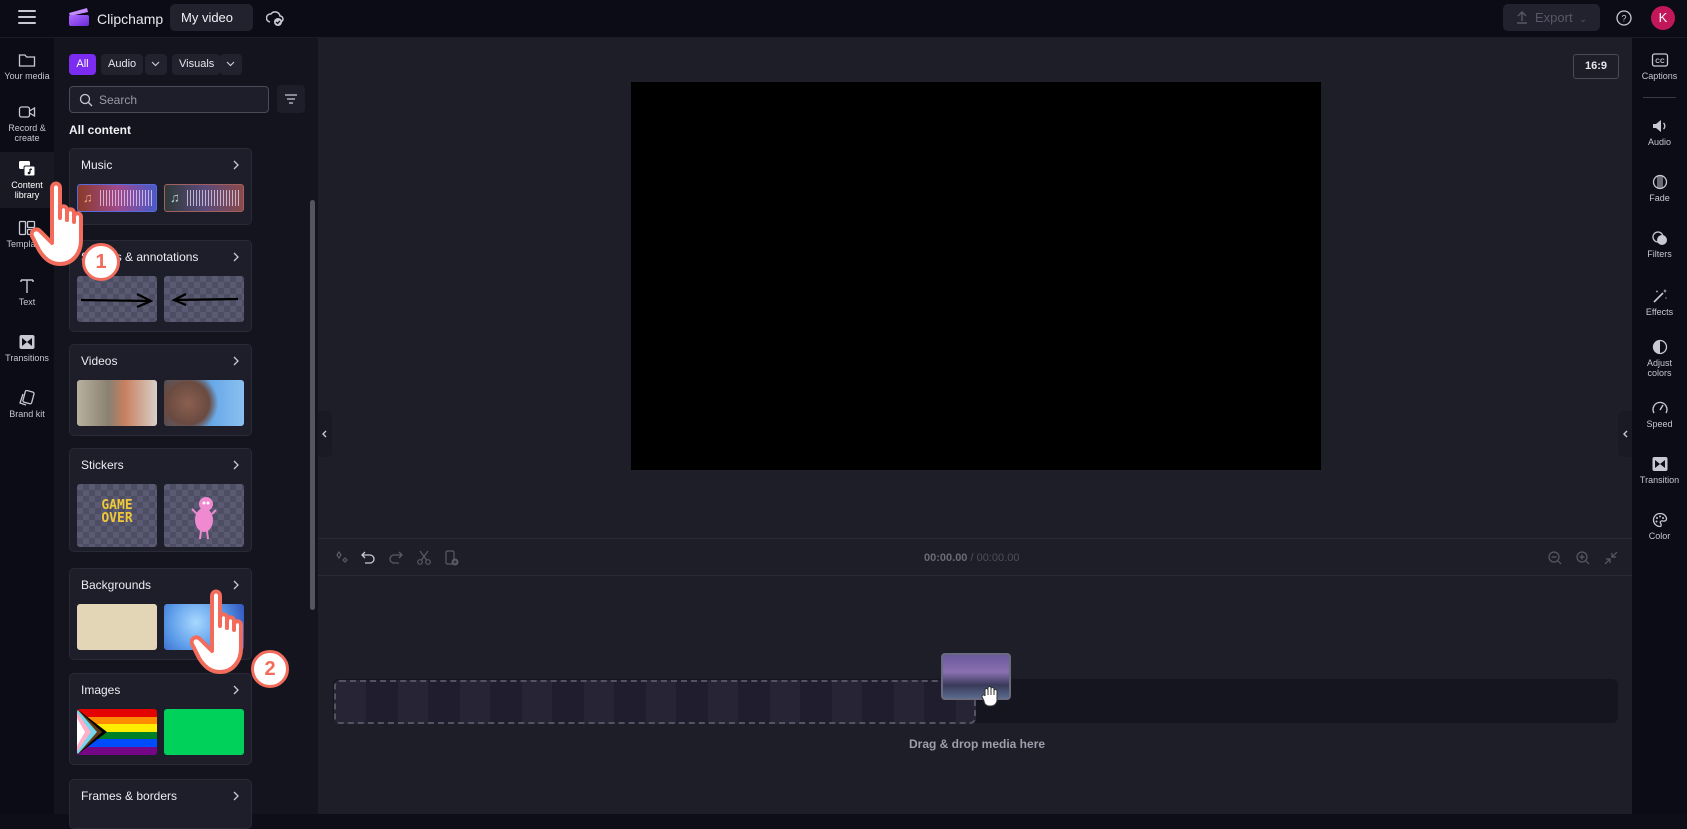  Describe the element at coordinates (1659, 520) in the screenshot. I see `palette-icon` at that location.